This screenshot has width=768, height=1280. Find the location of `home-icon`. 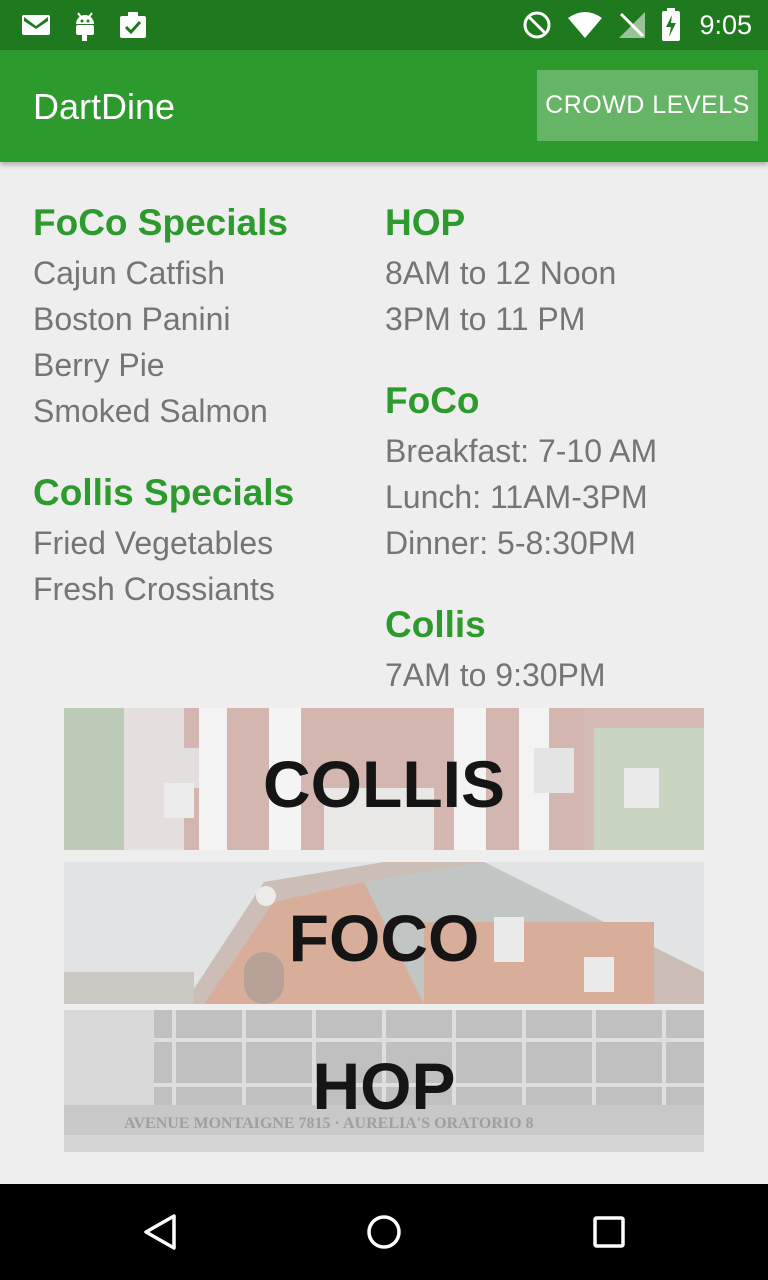

home-icon is located at coordinates (384, 1234).